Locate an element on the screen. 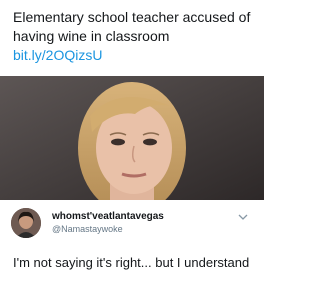 The image size is (320, 300). user-handle: @Namastaywoke is located at coordinates (87, 229).